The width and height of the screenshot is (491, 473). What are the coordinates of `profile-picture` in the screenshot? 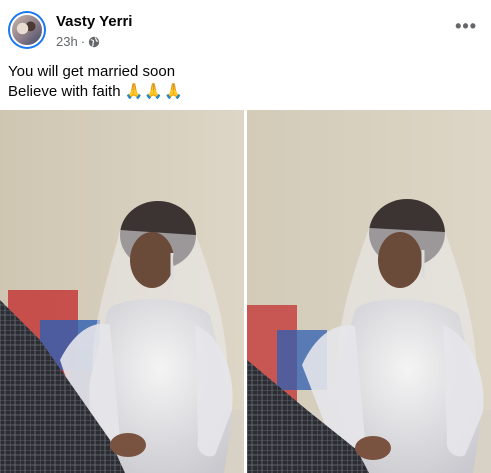 It's located at (27, 30).